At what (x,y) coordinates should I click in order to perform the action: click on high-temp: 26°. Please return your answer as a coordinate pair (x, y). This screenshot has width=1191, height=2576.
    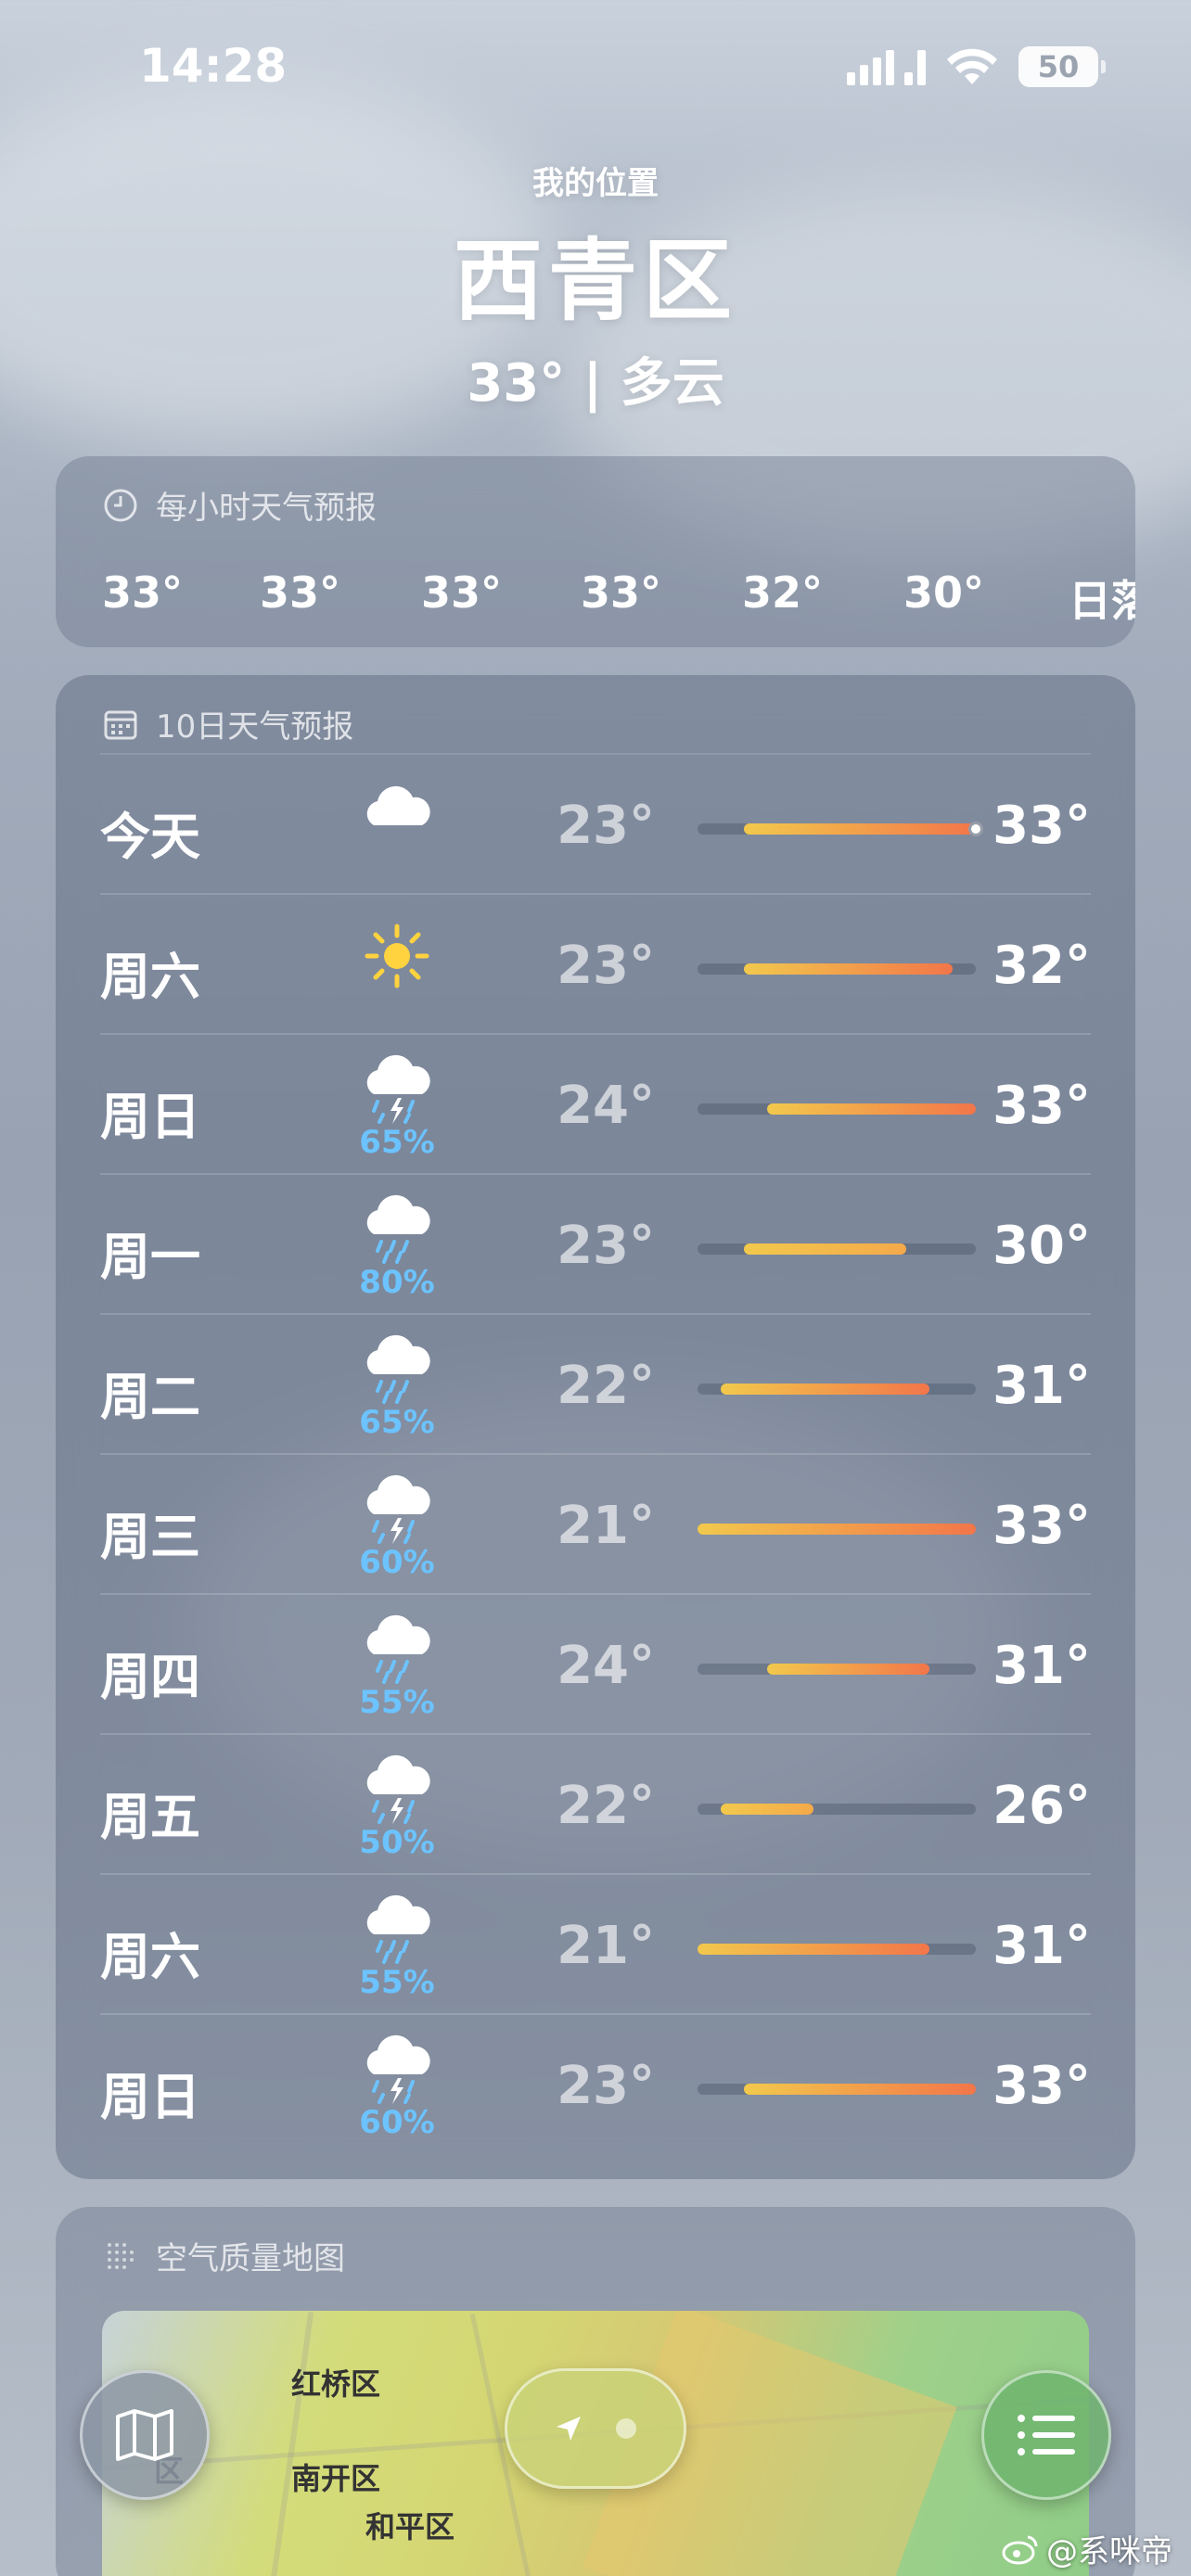
    Looking at the image, I should click on (1041, 1806).